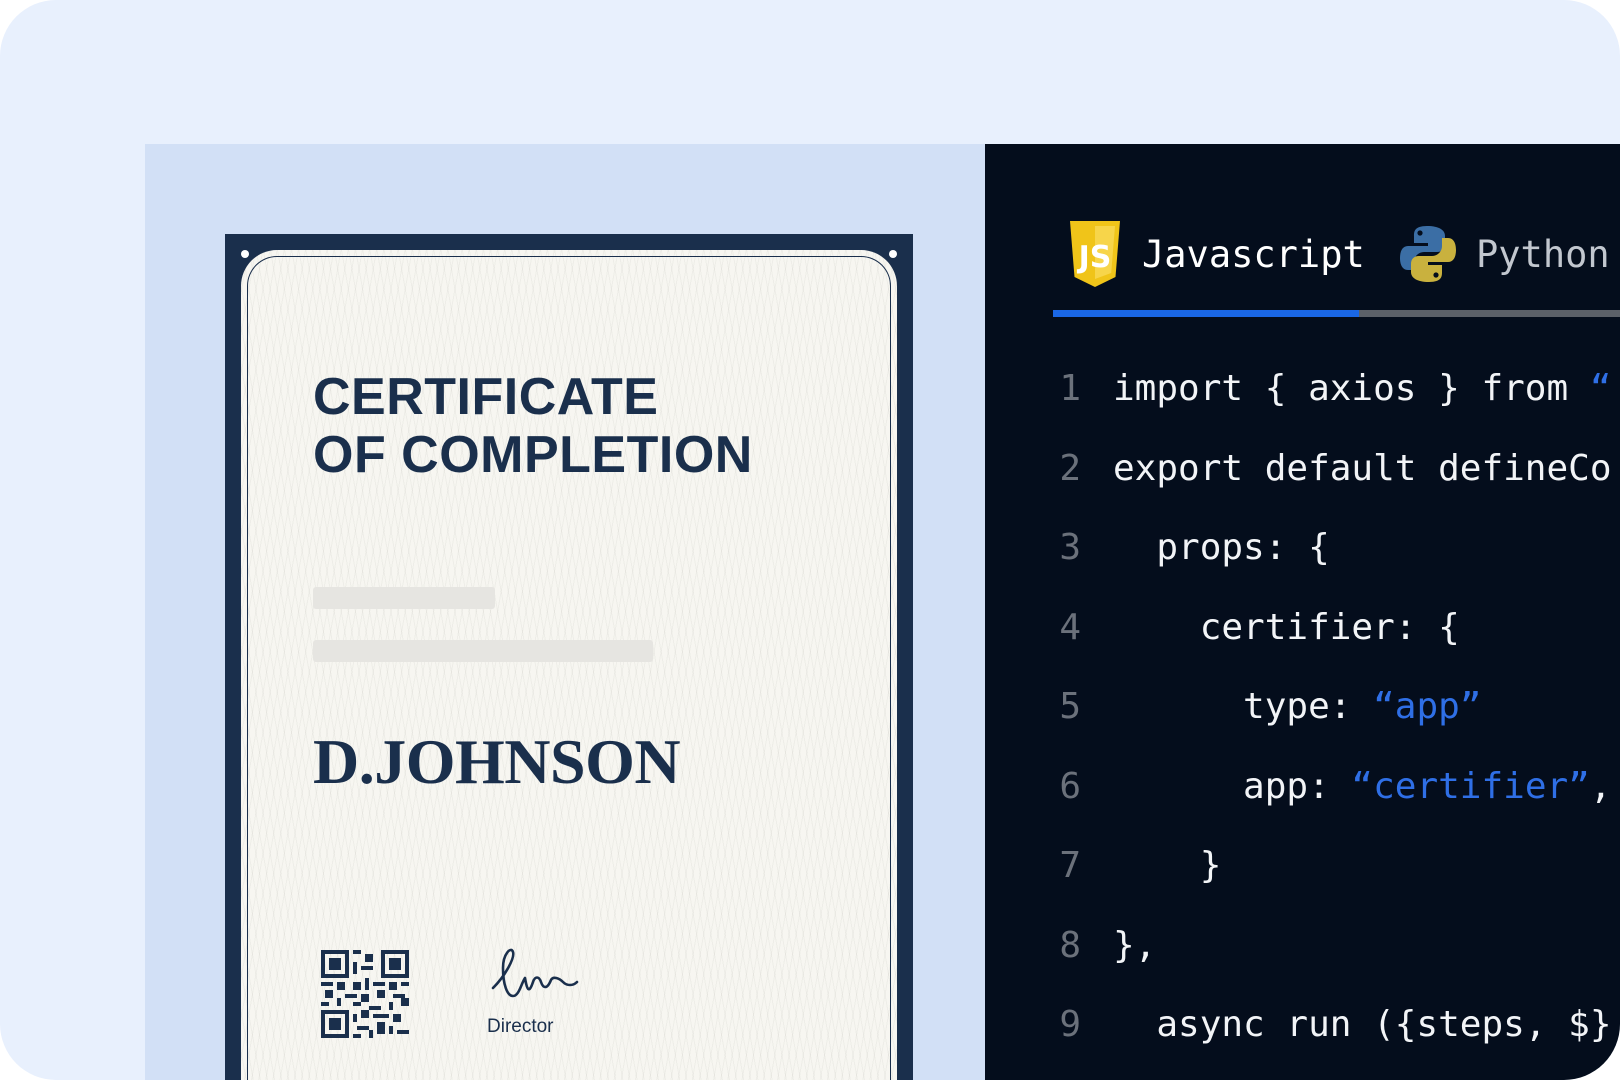 The width and height of the screenshot is (1620, 1080). I want to click on line-code: type: “app”, so click(1297, 706).